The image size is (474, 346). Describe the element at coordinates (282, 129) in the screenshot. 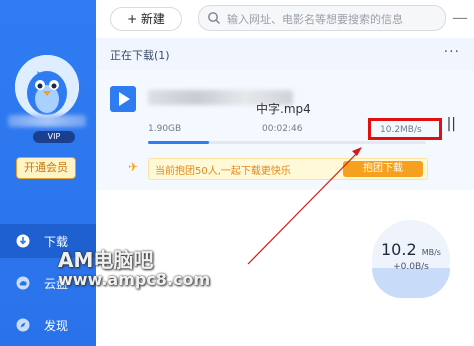

I see `remaining-time: 00:02:46` at that location.